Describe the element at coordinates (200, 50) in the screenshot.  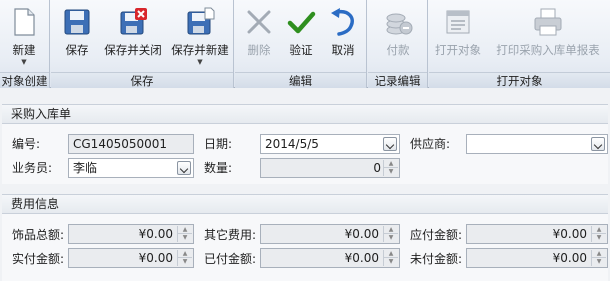
I see `save-and-new-label: 保存并新建` at that location.